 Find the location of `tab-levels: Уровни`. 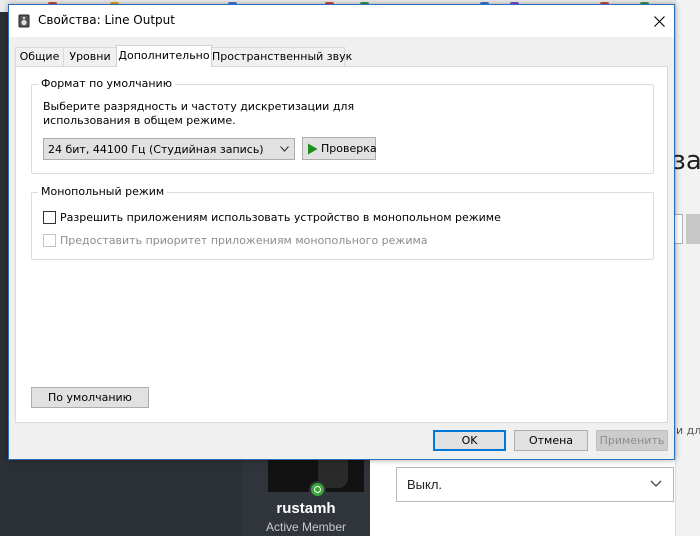

tab-levels: Уровни is located at coordinates (90, 56).